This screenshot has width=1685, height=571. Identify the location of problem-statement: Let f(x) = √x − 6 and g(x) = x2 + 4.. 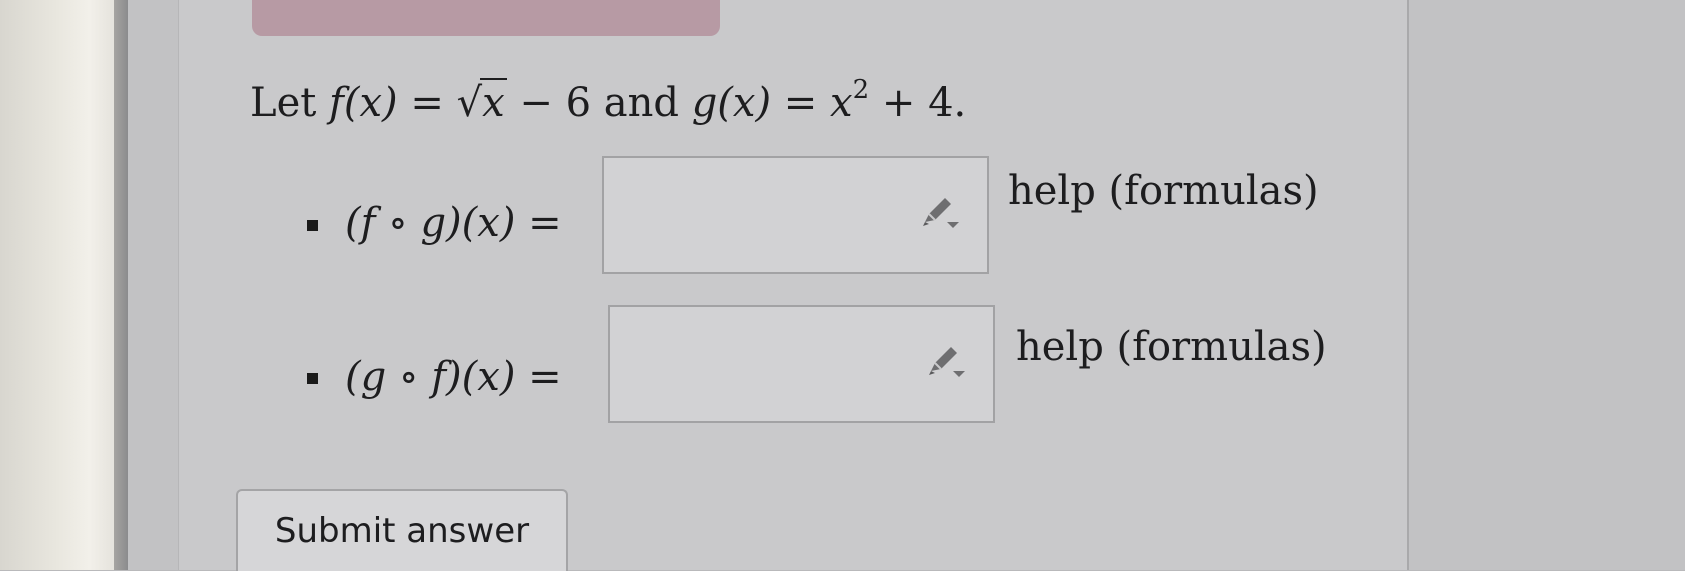
(608, 100).